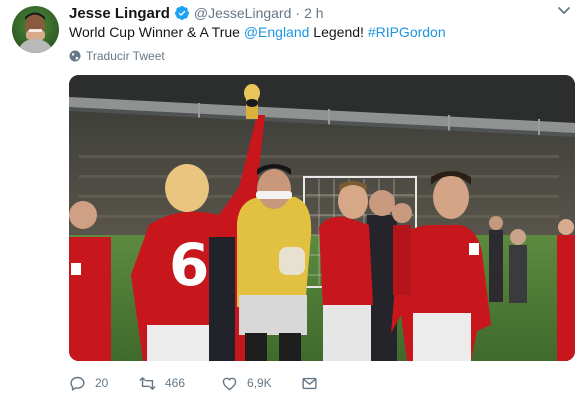  What do you see at coordinates (313, 13) in the screenshot?
I see `tweet-timestamp: 2 h` at bounding box center [313, 13].